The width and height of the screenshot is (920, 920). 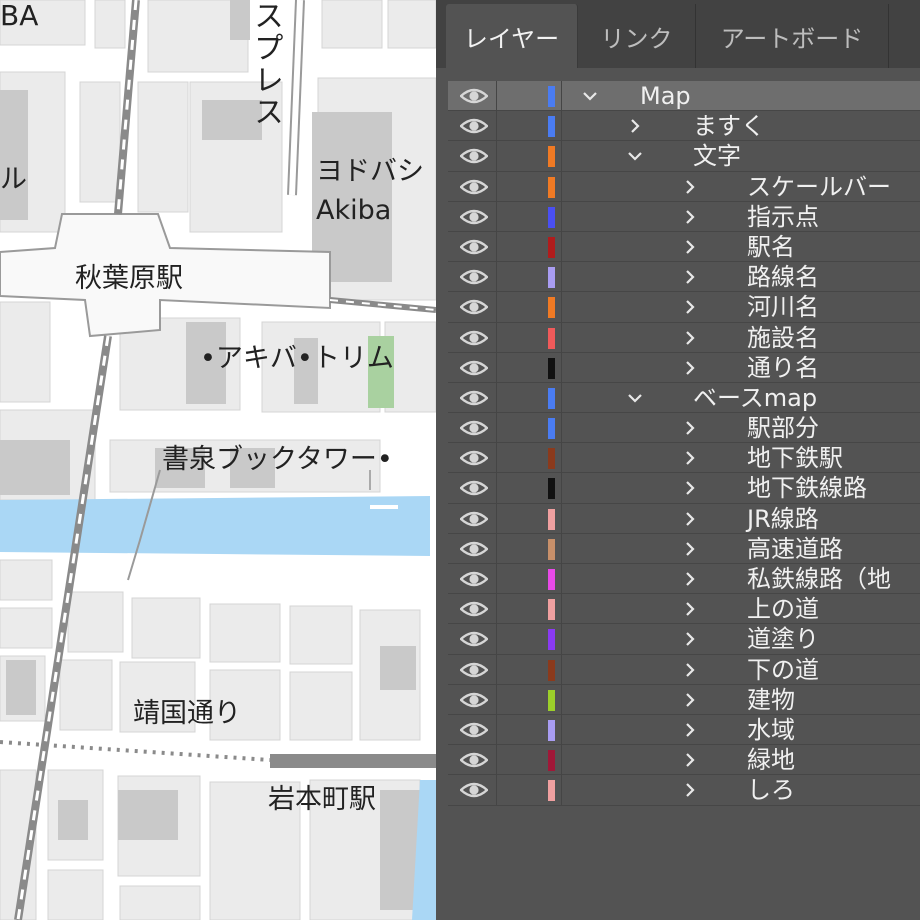 What do you see at coordinates (783, 639) in the screenshot?
I see `layer-name: 道塗り` at bounding box center [783, 639].